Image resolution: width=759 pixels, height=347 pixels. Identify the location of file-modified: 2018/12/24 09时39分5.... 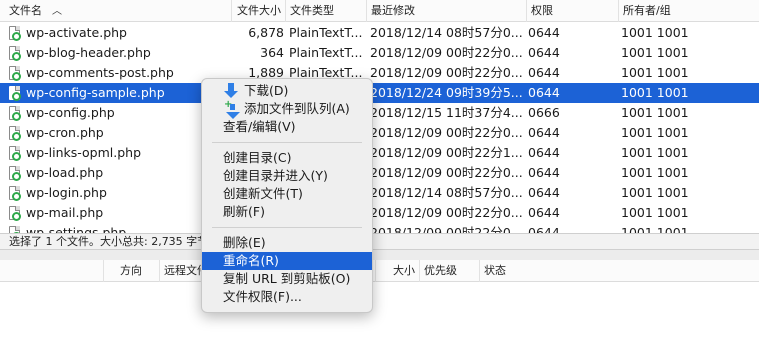
(446, 92).